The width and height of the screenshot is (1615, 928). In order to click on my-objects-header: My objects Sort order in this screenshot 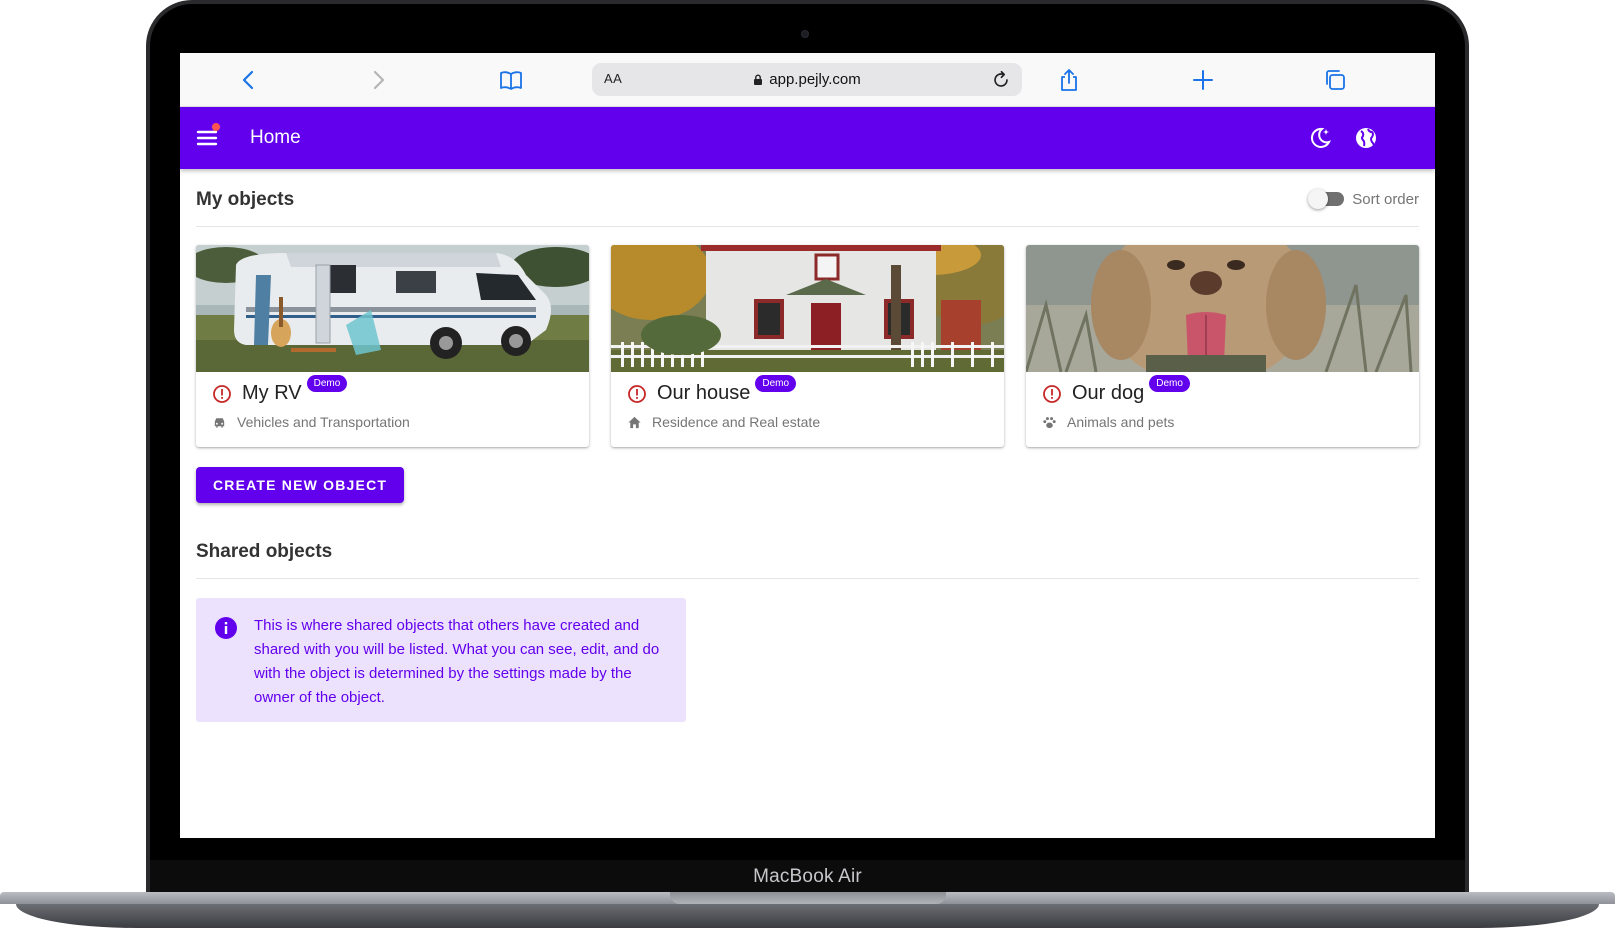, I will do `click(807, 198)`.